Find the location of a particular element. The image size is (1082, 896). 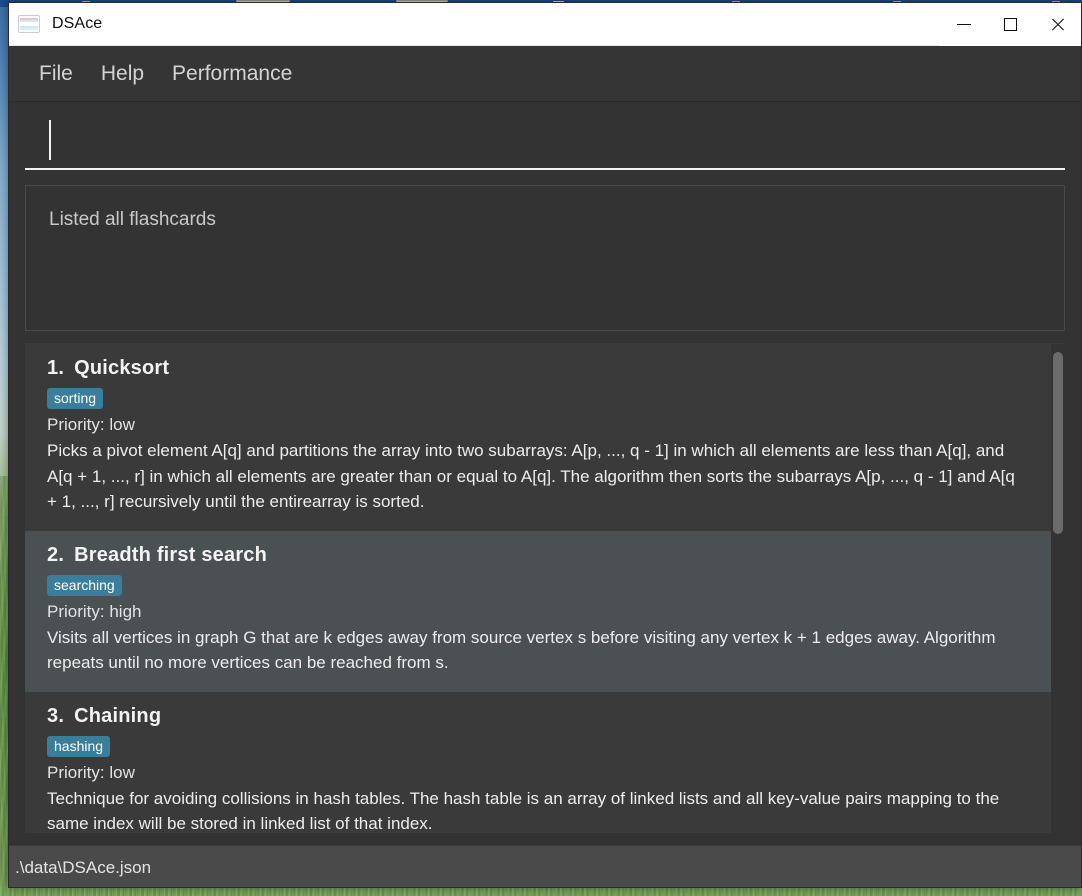

close-icon is located at coordinates (1057, 24).